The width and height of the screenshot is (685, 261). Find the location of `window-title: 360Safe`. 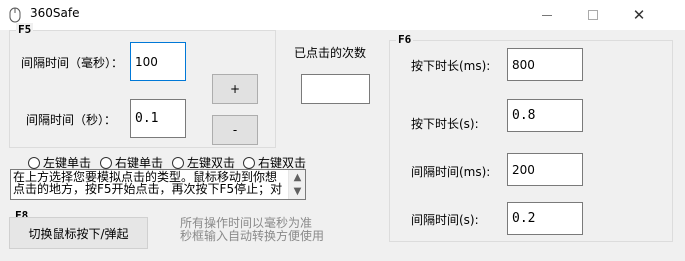

window-title: 360Safe is located at coordinates (55, 13).